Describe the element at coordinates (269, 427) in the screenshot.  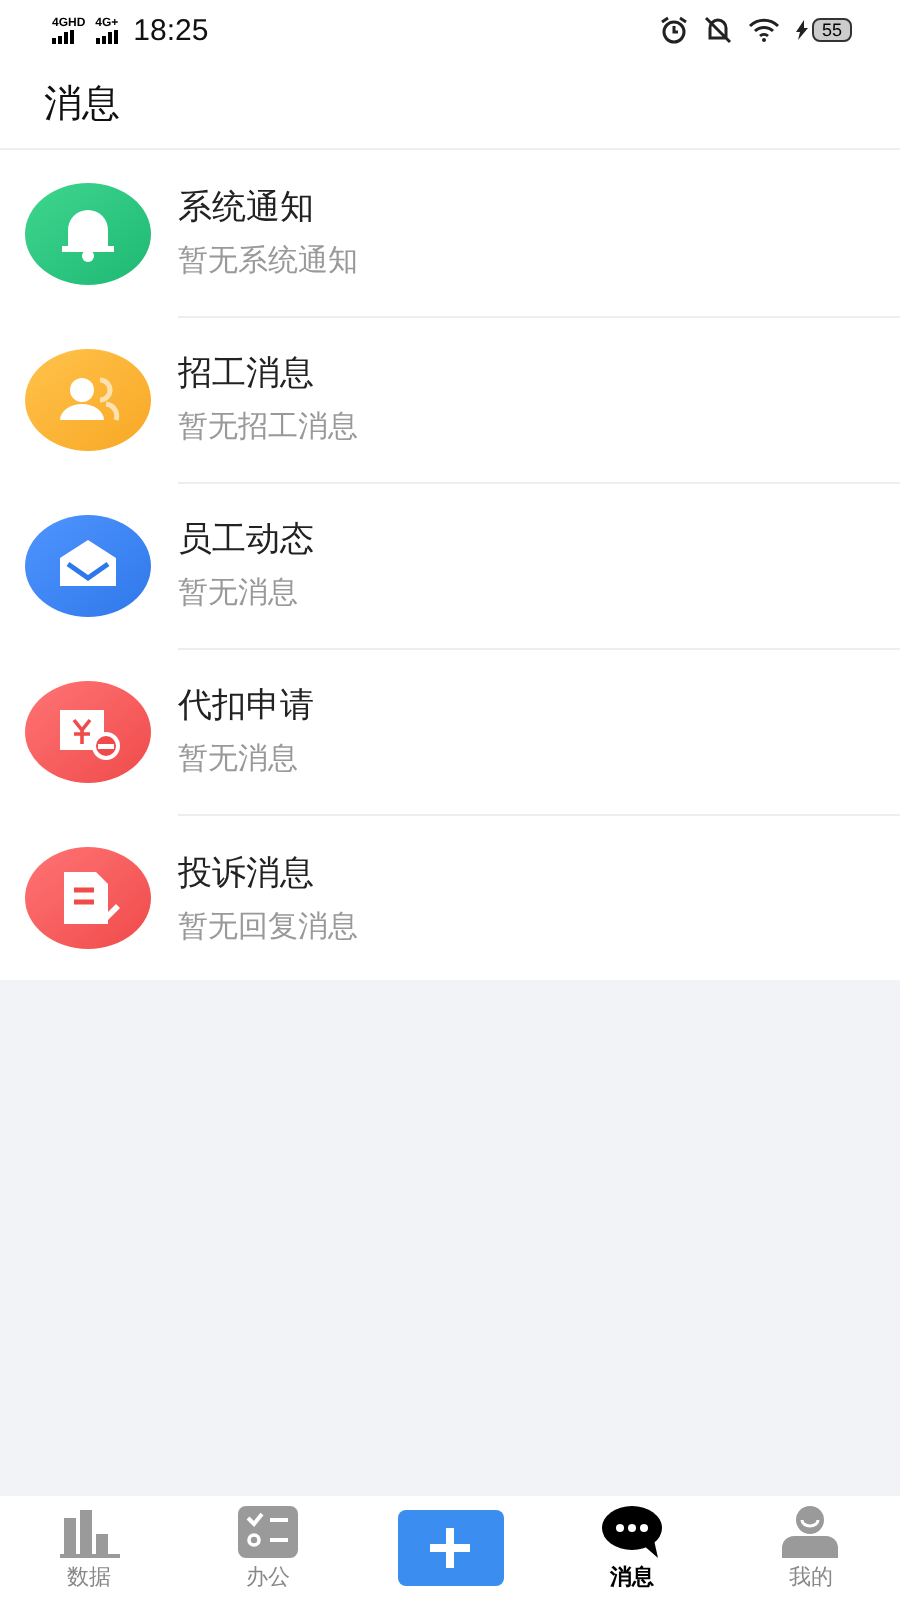
I see `message-preview: 暂无招工消息` at that location.